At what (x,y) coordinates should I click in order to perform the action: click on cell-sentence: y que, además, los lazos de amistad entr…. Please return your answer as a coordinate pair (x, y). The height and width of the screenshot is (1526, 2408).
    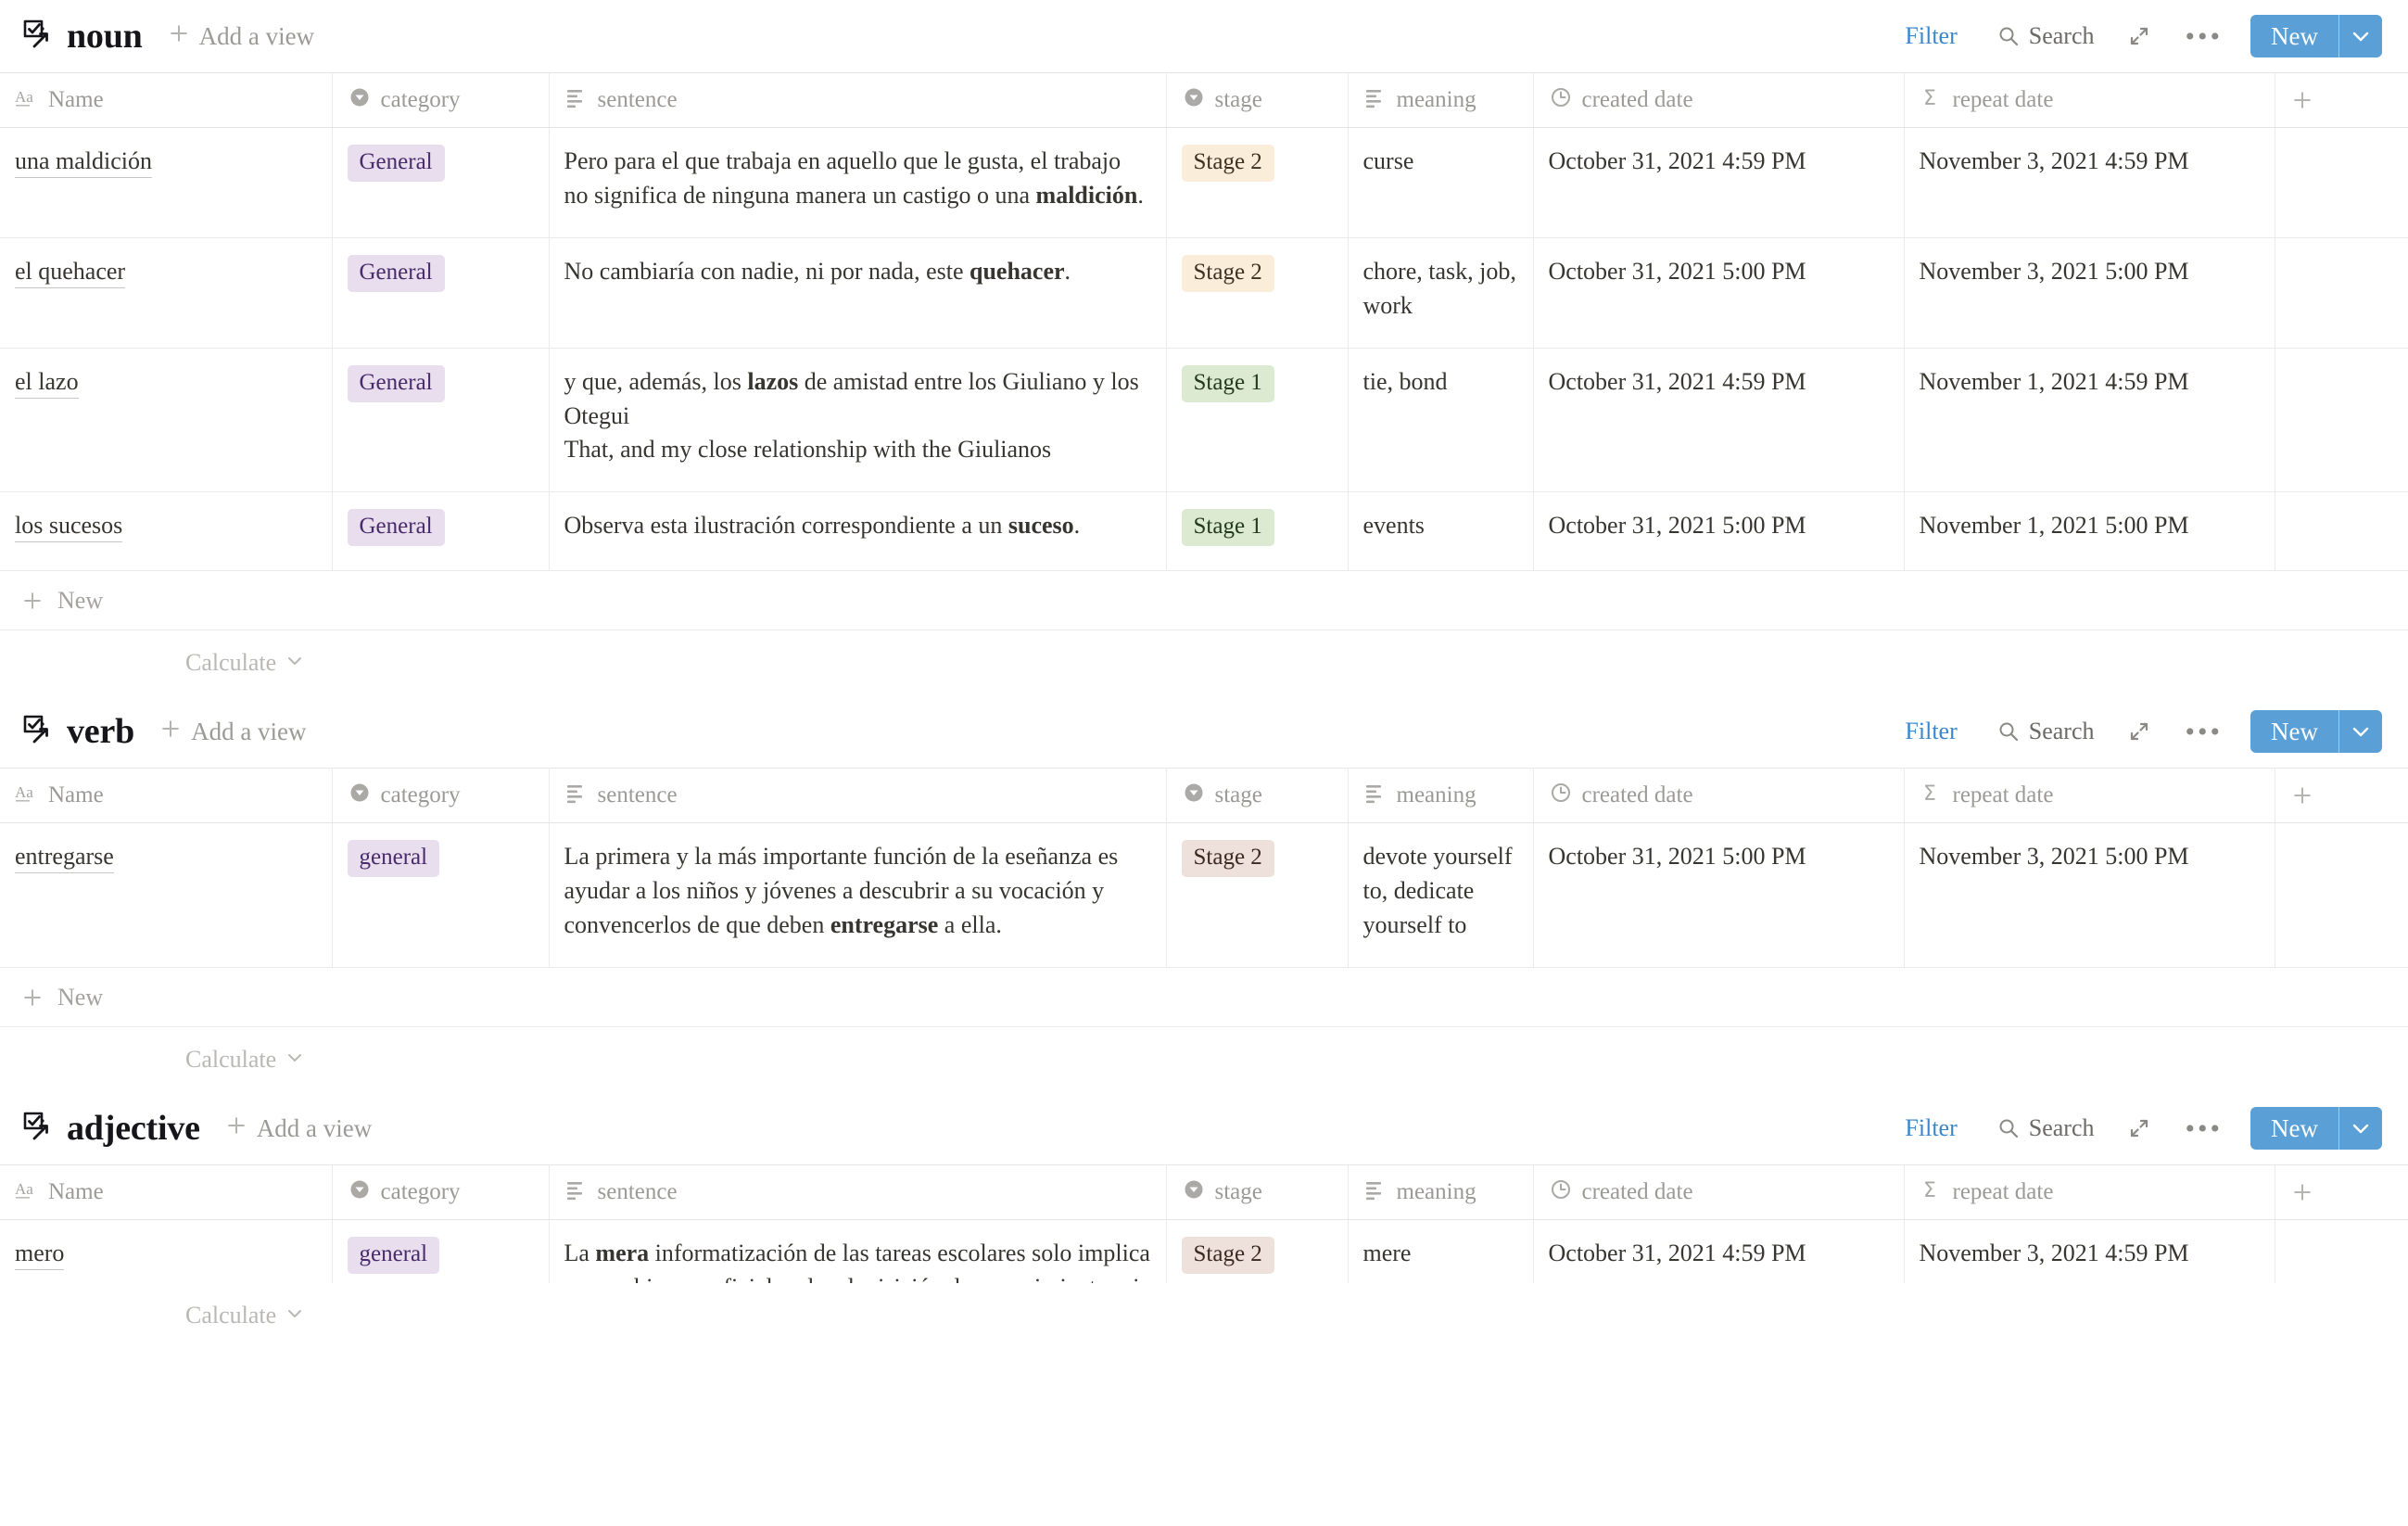
    Looking at the image, I should click on (858, 420).